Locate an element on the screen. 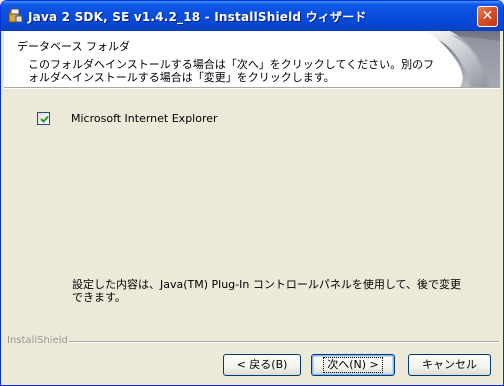  cancel-button: キャンセル is located at coordinates (449, 365).